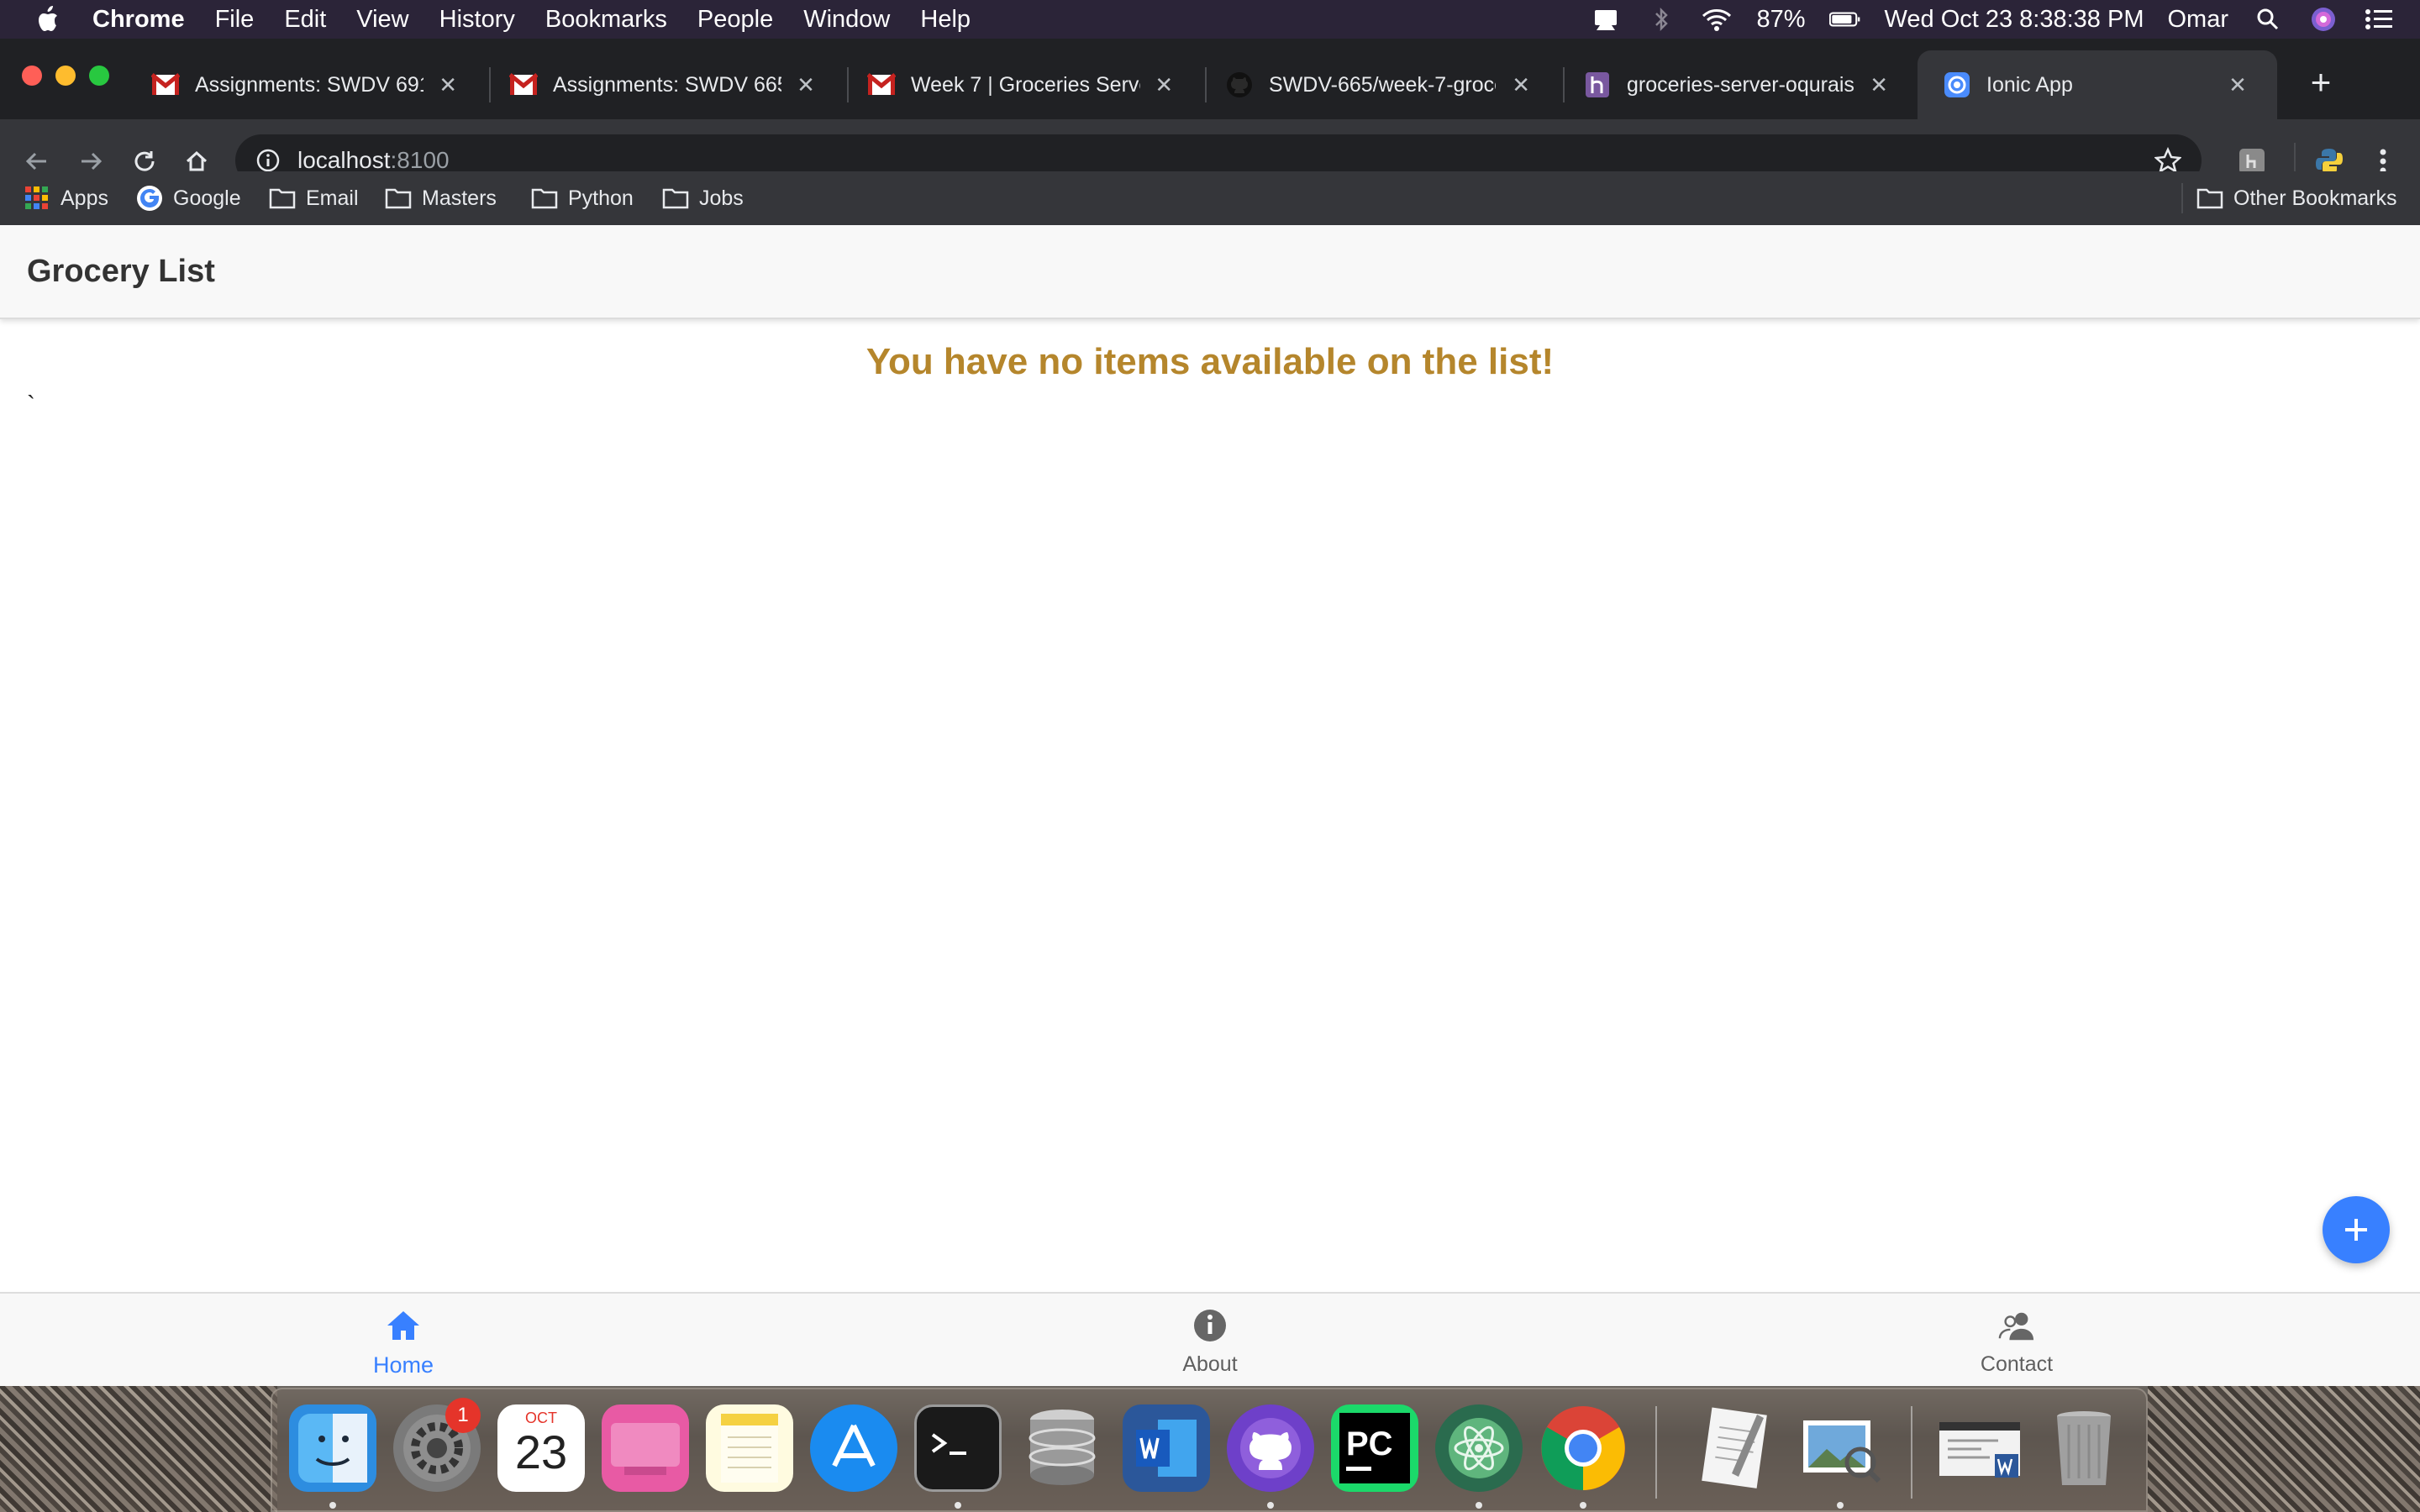 The width and height of the screenshot is (2420, 1512). Describe the element at coordinates (606, 20) in the screenshot. I see `menu-bookmarks: Bookmarks` at that location.